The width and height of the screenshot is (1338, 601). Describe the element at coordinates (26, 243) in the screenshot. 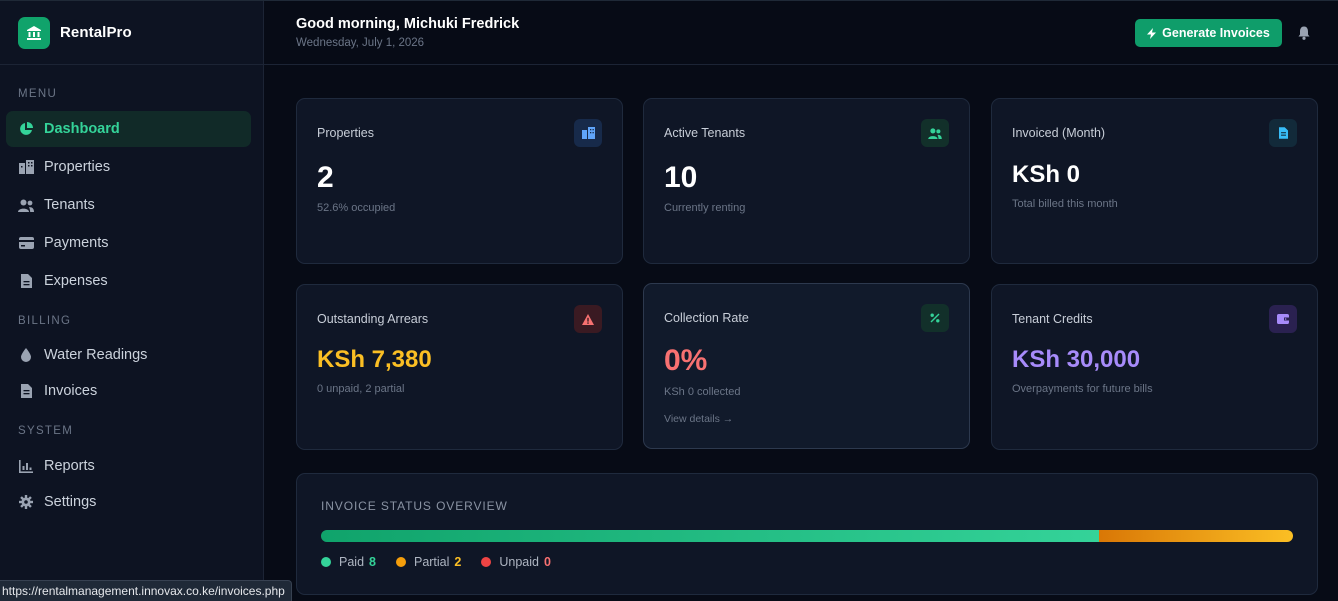

I see `credit-card-icon` at that location.